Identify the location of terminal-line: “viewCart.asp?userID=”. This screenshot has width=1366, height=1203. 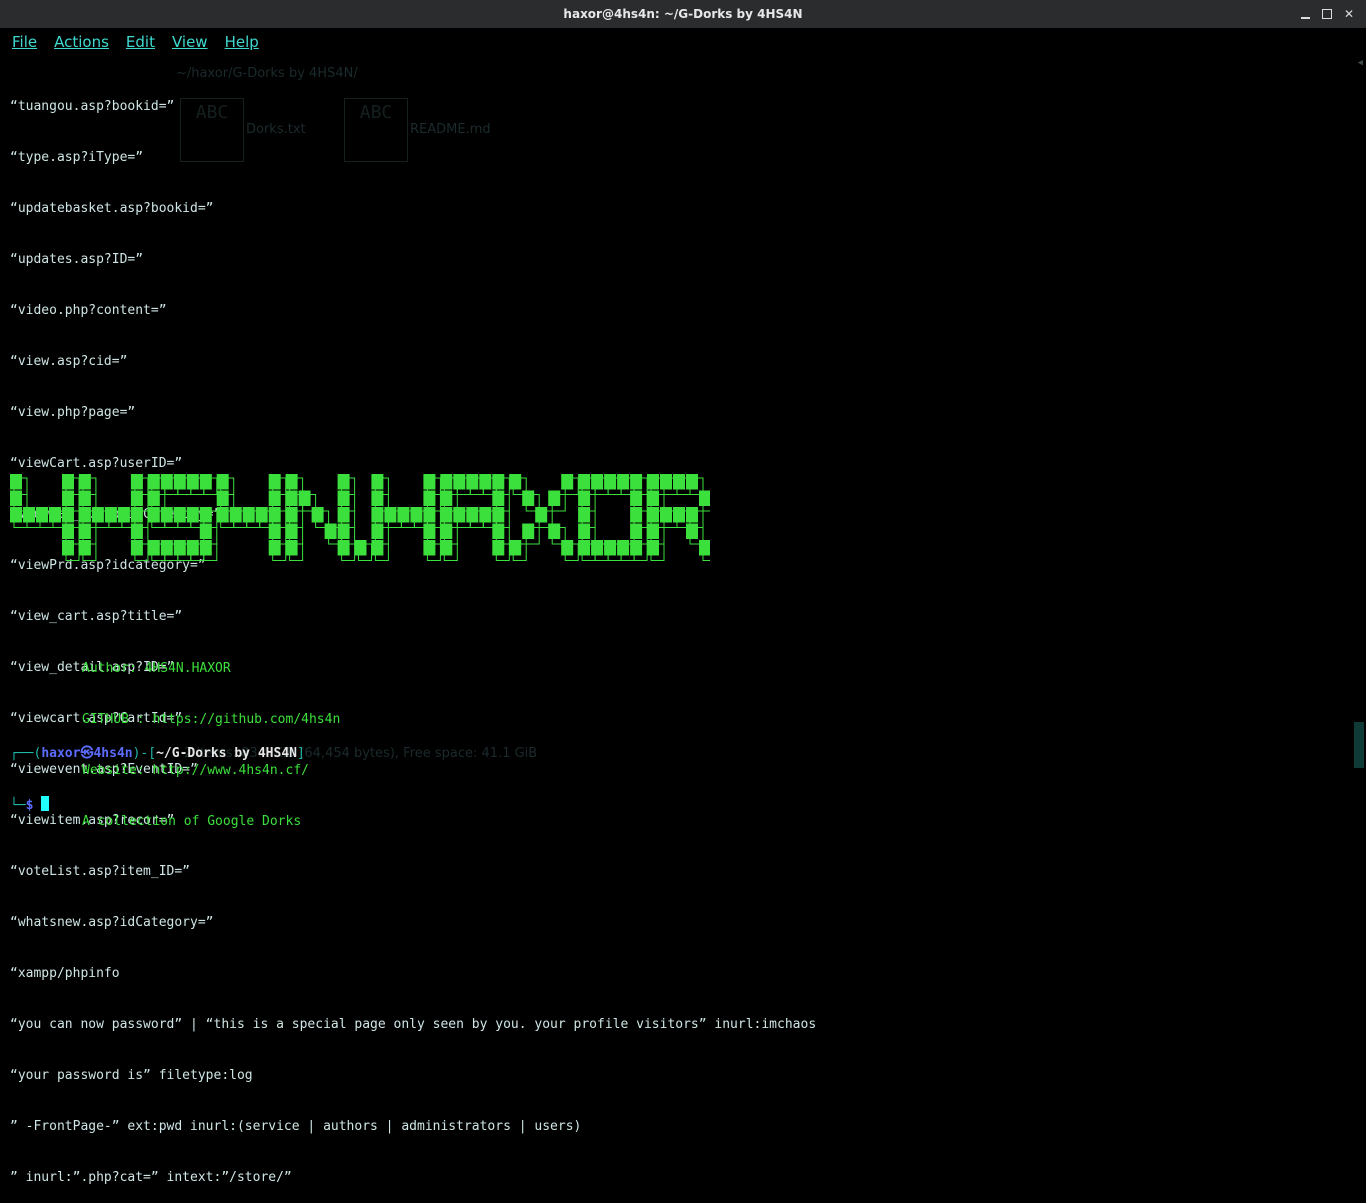
(96, 463).